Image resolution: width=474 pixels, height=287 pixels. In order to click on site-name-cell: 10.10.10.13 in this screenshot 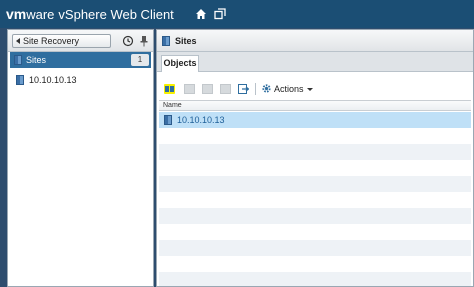, I will do `click(201, 120)`.